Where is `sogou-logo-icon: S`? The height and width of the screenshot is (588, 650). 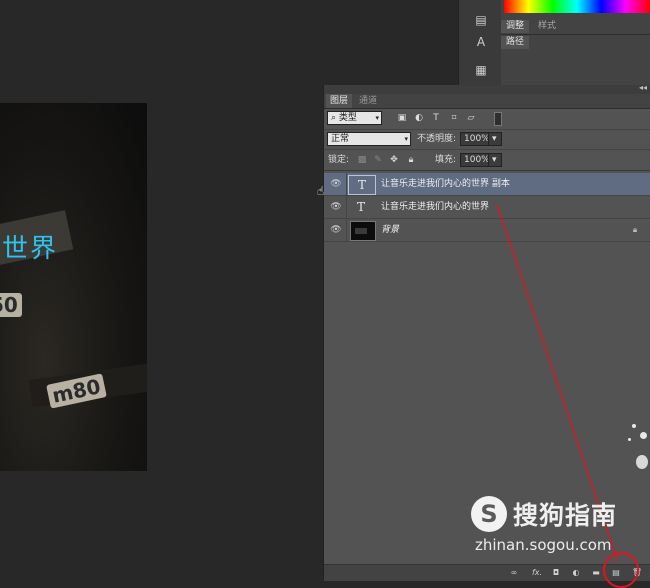 sogou-logo-icon: S is located at coordinates (489, 514).